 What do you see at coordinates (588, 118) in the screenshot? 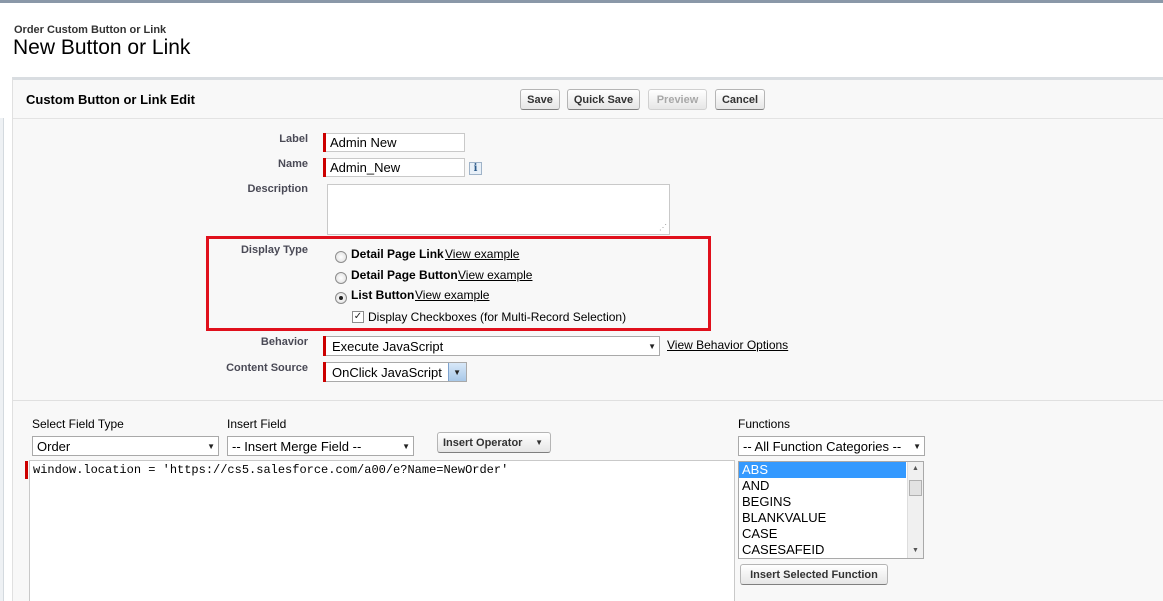
I see `panel-header-divider` at bounding box center [588, 118].